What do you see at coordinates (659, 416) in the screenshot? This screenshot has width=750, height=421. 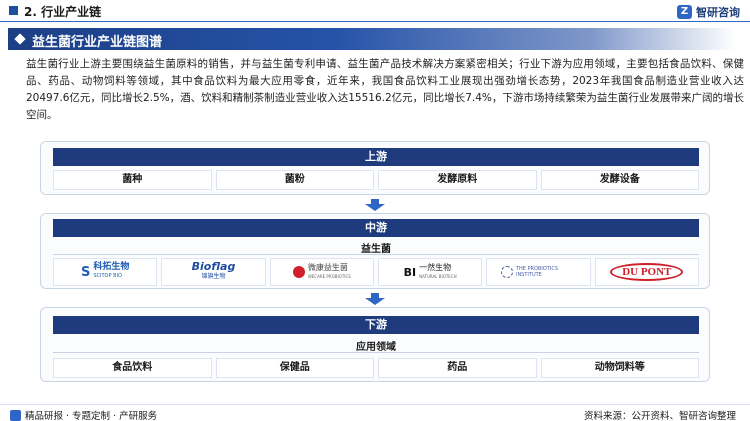 I see `footer-source: 资料来源：公开资料、智研咨询整理` at bounding box center [659, 416].